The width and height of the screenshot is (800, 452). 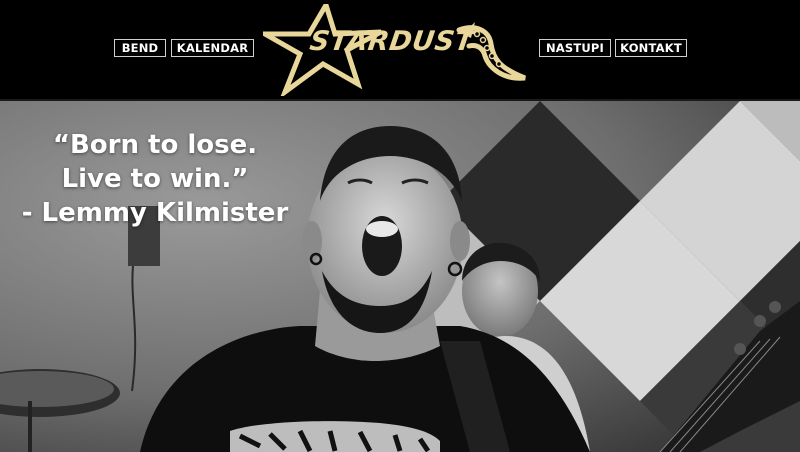 I want to click on nav-kontakt-button: KONTAKT, so click(x=651, y=48).